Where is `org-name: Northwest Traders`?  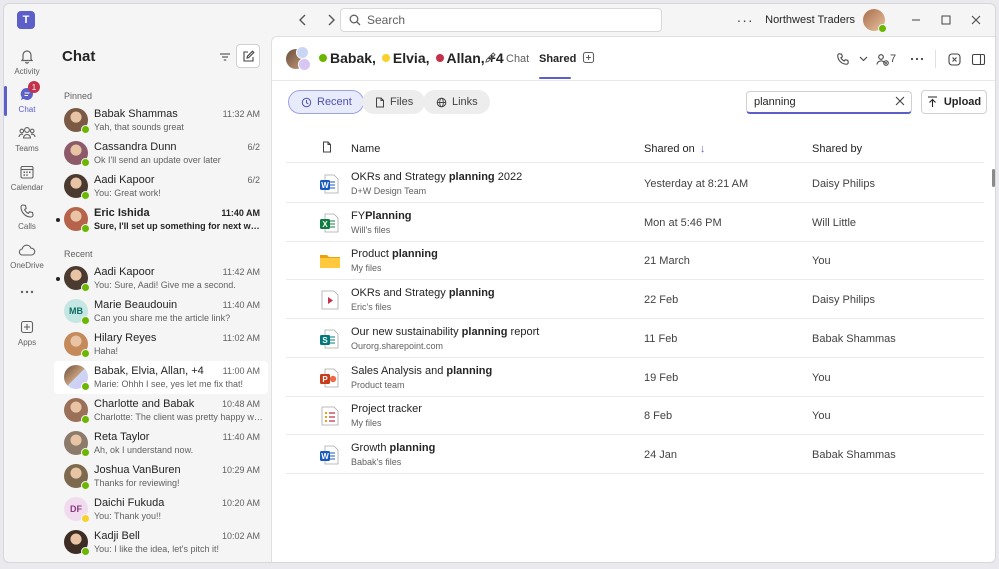 org-name: Northwest Traders is located at coordinates (810, 20).